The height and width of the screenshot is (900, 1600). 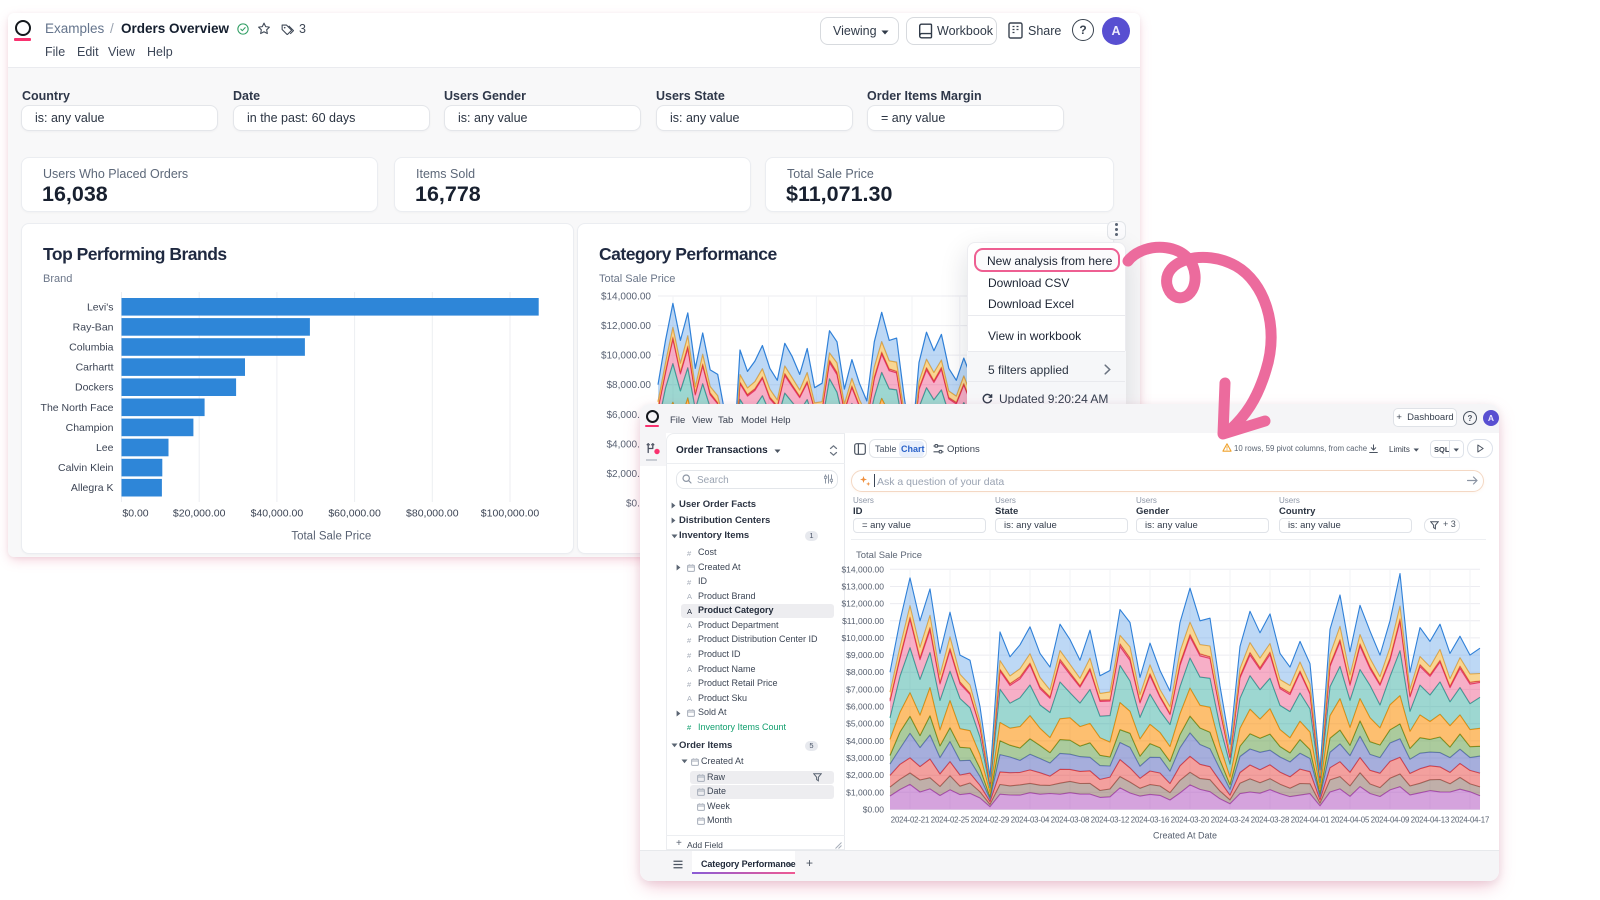 What do you see at coordinates (1350, 820) in the screenshot?
I see `svg-text: 2024-04-05` at bounding box center [1350, 820].